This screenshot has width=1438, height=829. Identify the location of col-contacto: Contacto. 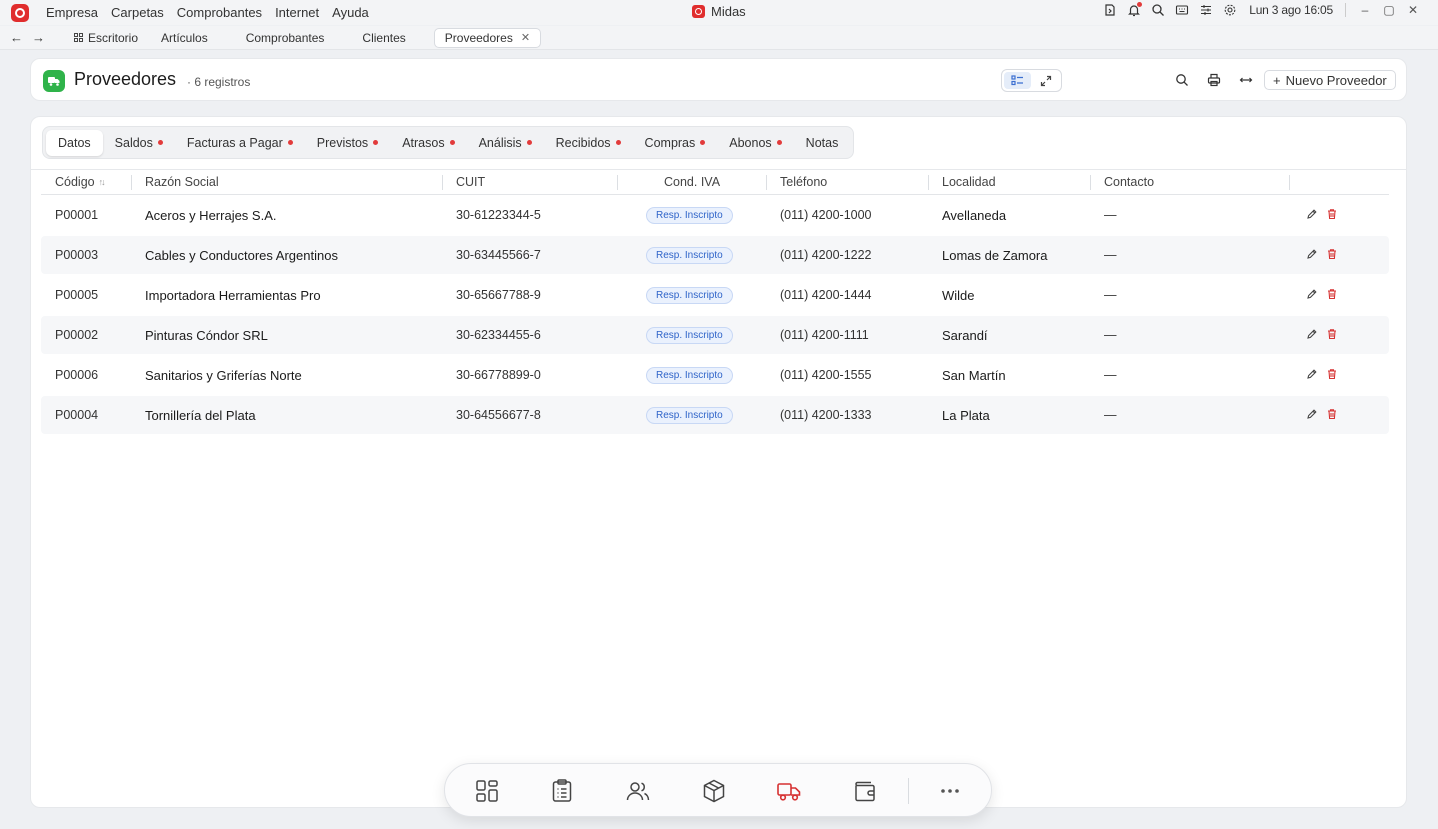
(1129, 182).